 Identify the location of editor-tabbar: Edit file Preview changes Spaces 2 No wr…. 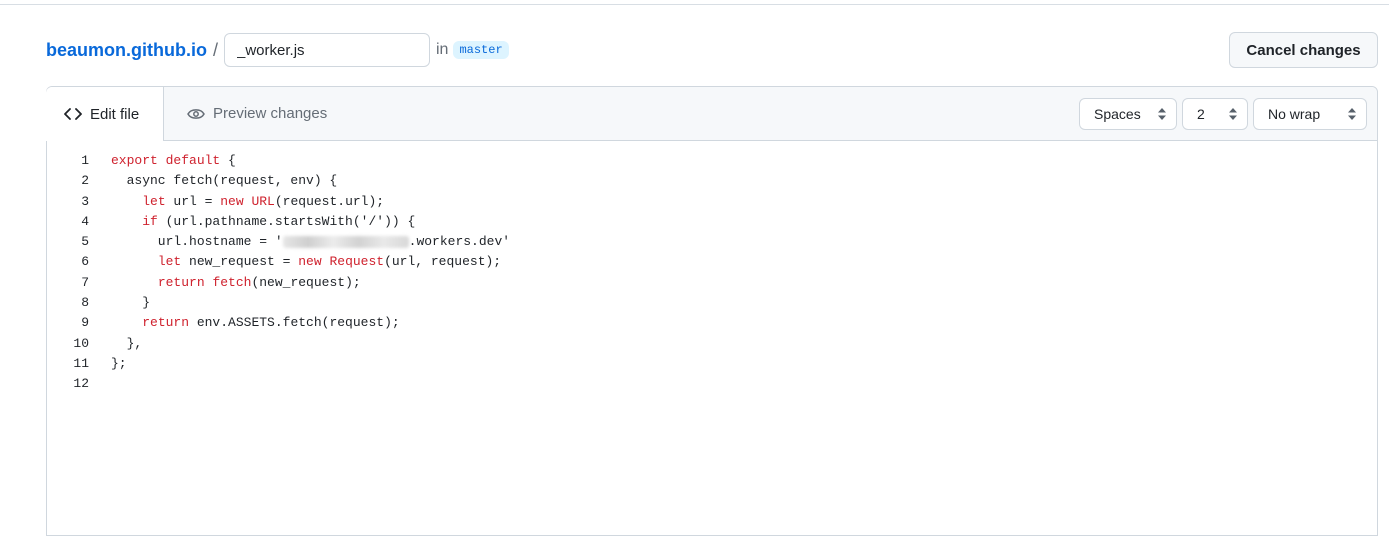
(711, 114).